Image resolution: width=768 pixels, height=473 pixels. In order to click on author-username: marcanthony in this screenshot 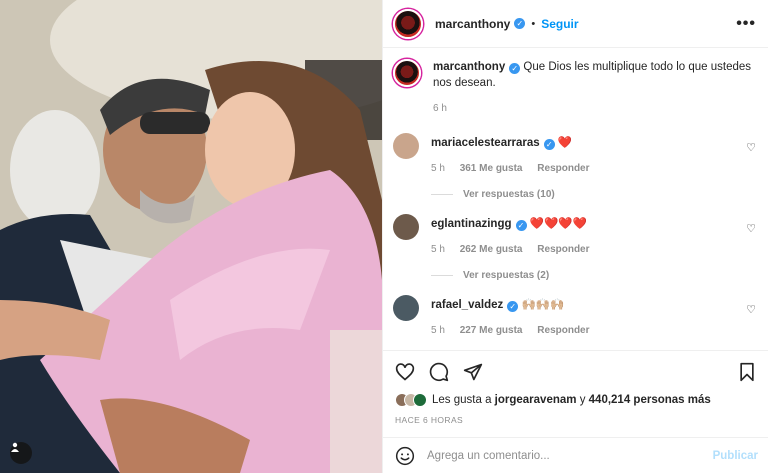, I will do `click(472, 24)`.